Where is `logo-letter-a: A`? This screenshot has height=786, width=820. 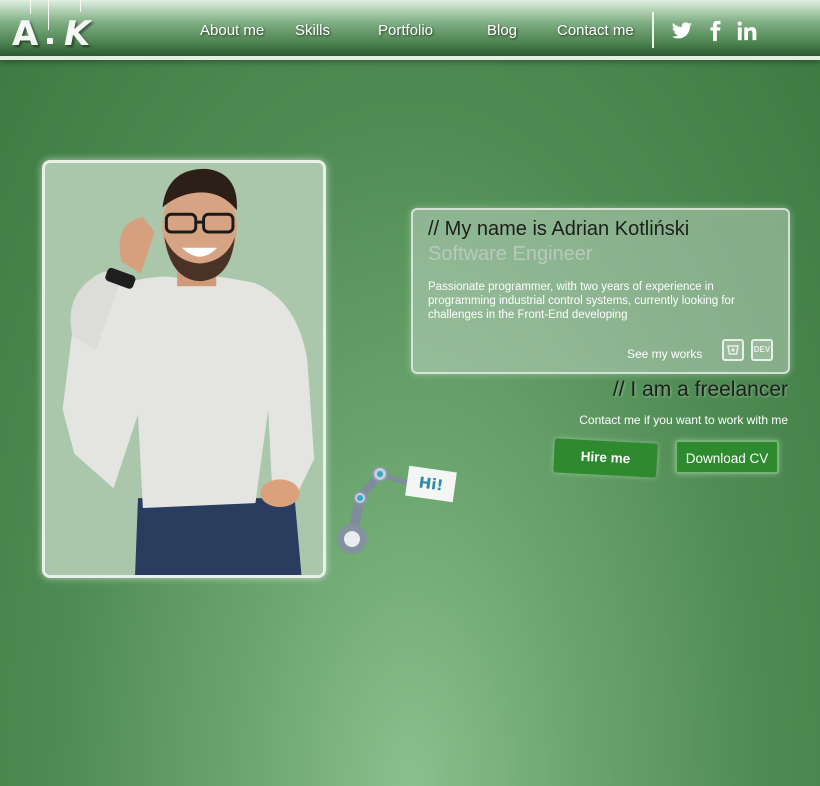
logo-letter-a: A is located at coordinates (25, 34).